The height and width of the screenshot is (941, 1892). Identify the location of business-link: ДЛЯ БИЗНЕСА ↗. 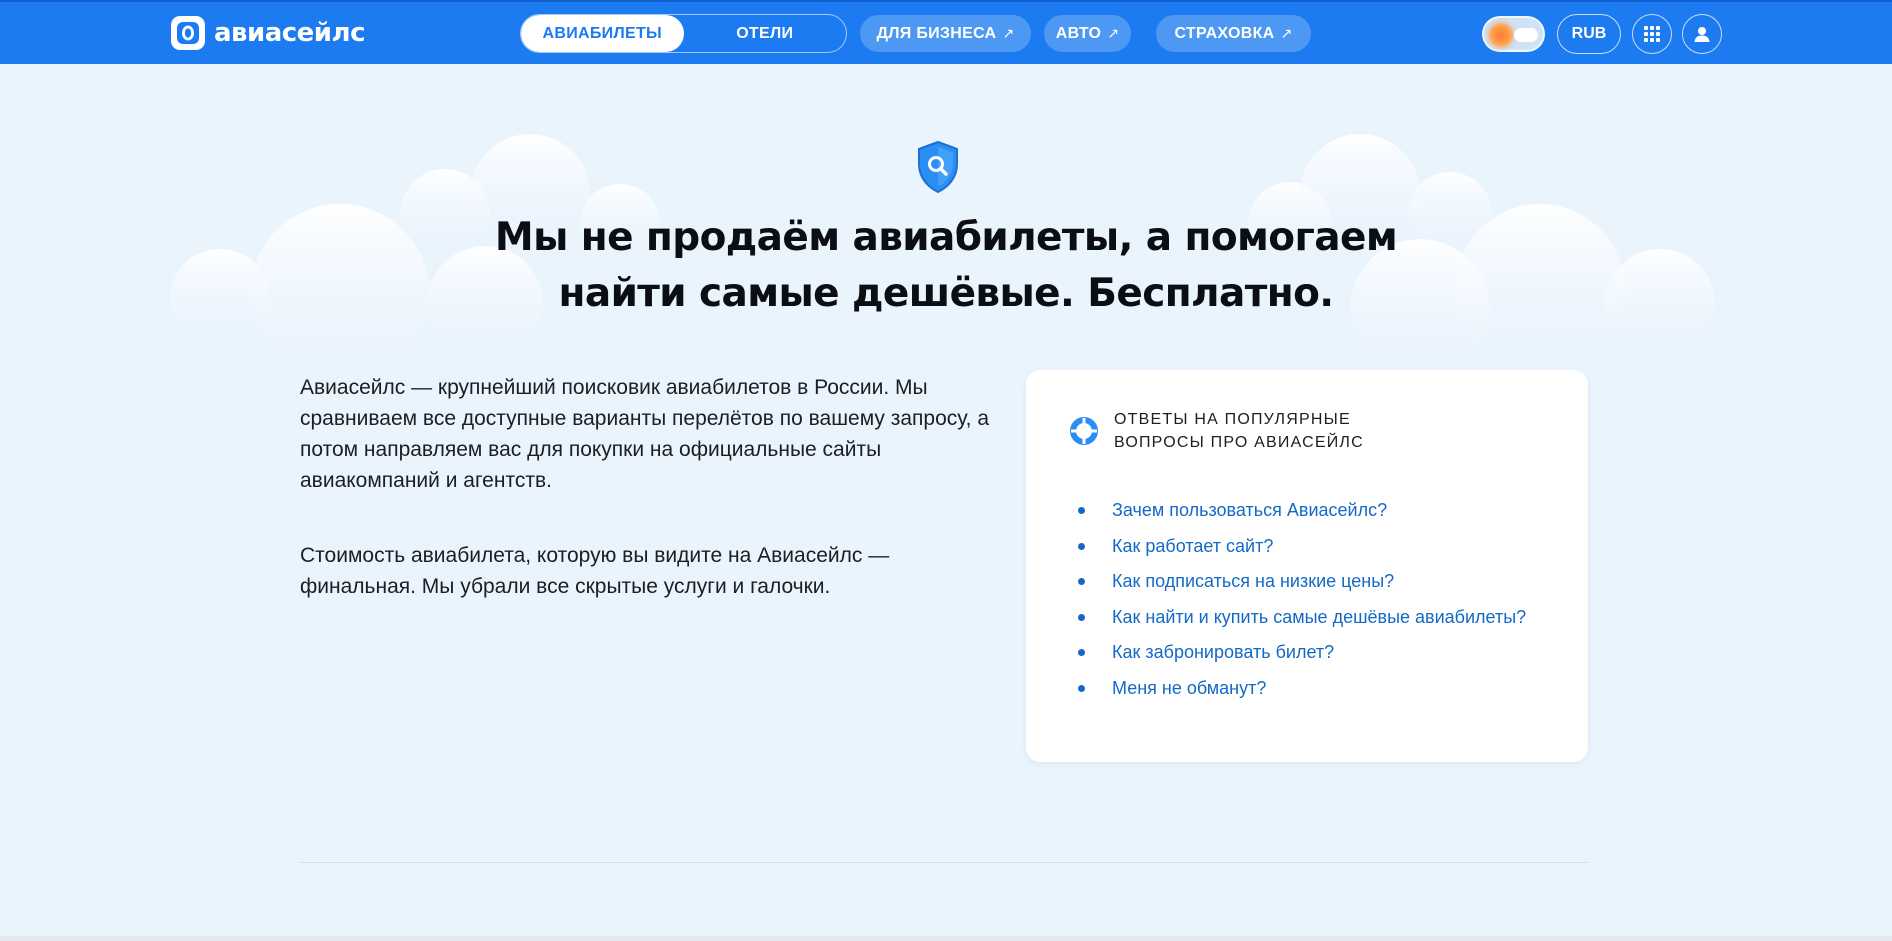
(945, 33).